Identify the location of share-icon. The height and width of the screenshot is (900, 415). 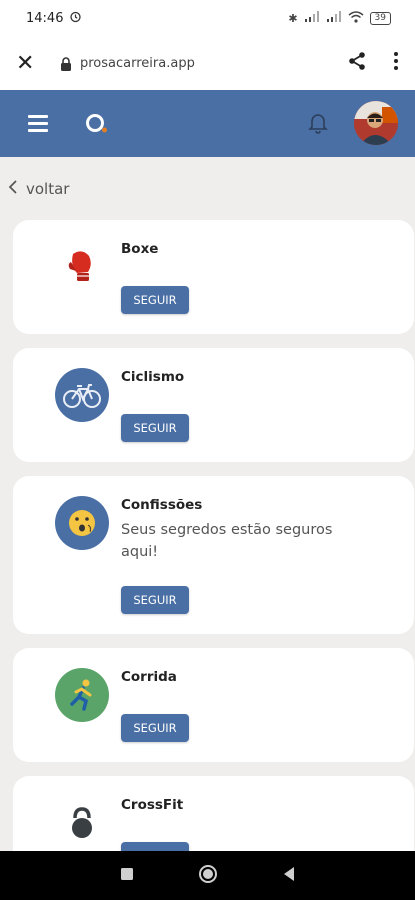
(357, 63).